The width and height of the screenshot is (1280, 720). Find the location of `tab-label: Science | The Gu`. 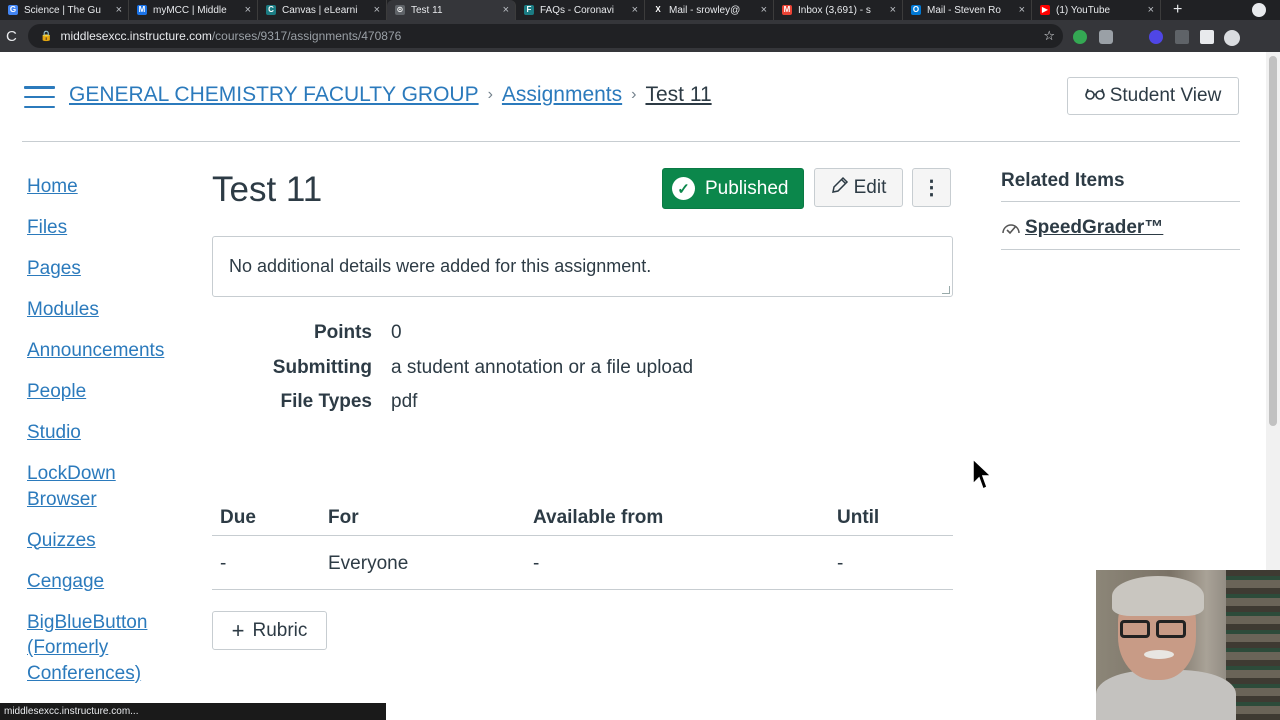

tab-label: Science | The Gu is located at coordinates (62, 10).